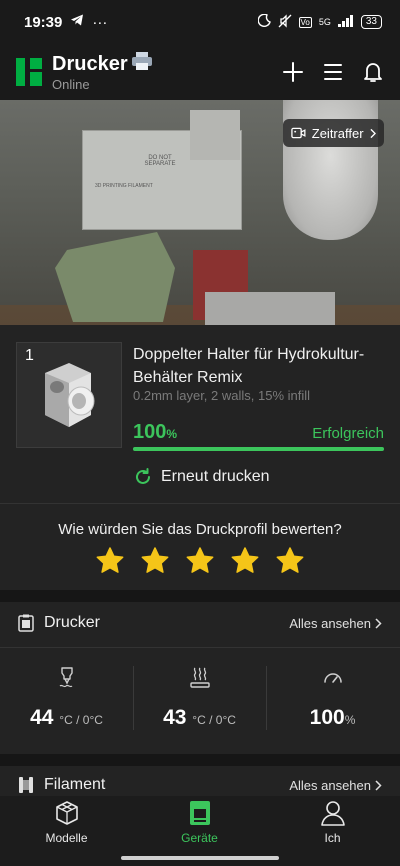 This screenshot has width=400, height=866. What do you see at coordinates (29, 72) in the screenshot?
I see `app-logo-icon` at bounding box center [29, 72].